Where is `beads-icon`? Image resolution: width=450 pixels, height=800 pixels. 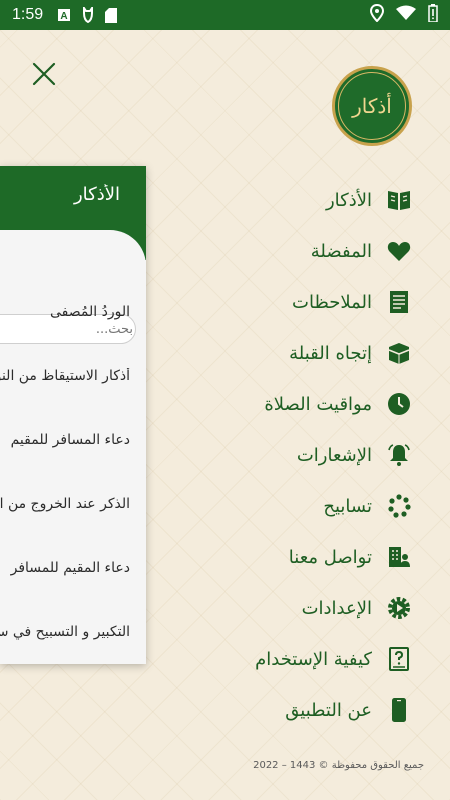 beads-icon is located at coordinates (399, 506).